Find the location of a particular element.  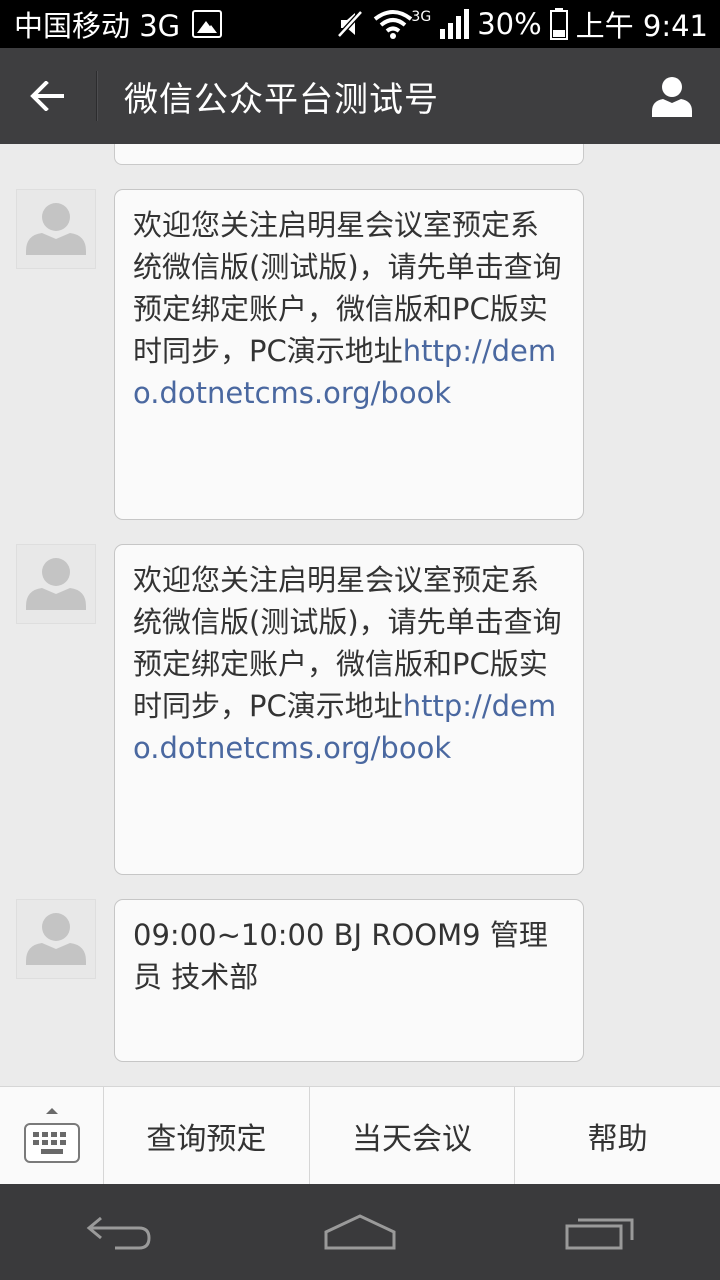

nav-home-button is located at coordinates (360, 1232).